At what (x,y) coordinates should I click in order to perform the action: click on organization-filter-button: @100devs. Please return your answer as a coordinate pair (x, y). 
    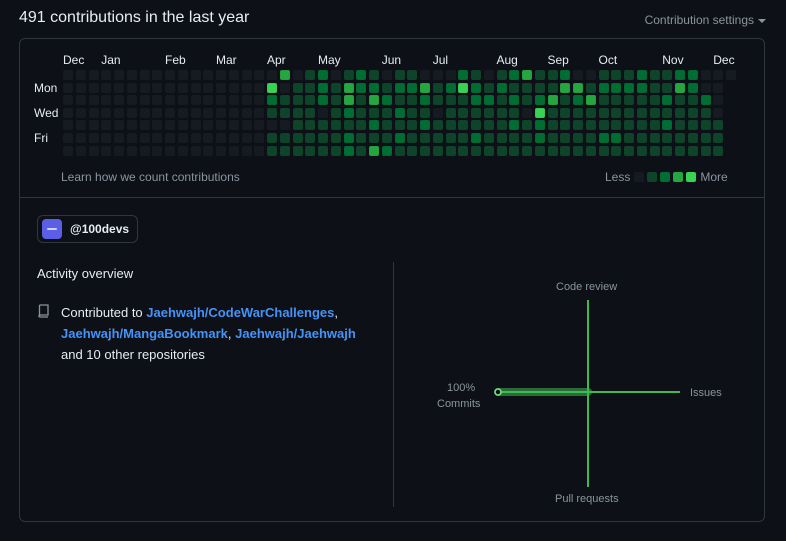
    Looking at the image, I should click on (88, 229).